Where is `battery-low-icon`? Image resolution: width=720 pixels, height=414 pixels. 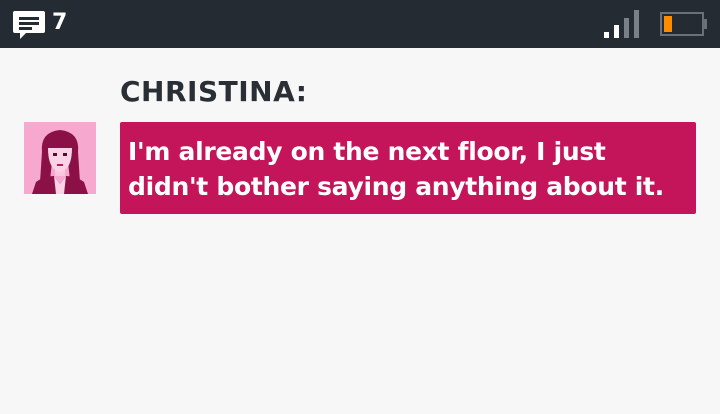 battery-low-icon is located at coordinates (684, 24).